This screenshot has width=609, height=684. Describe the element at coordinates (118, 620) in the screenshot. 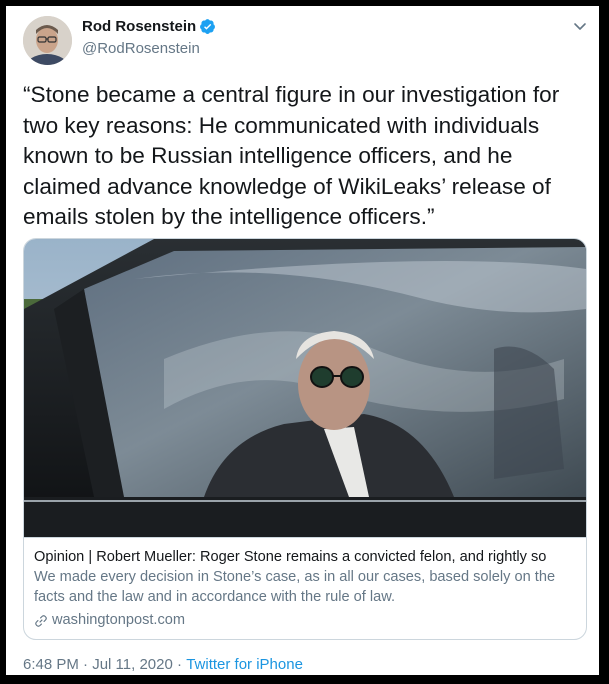

I see `card-domain: washingtonpost.com` at that location.